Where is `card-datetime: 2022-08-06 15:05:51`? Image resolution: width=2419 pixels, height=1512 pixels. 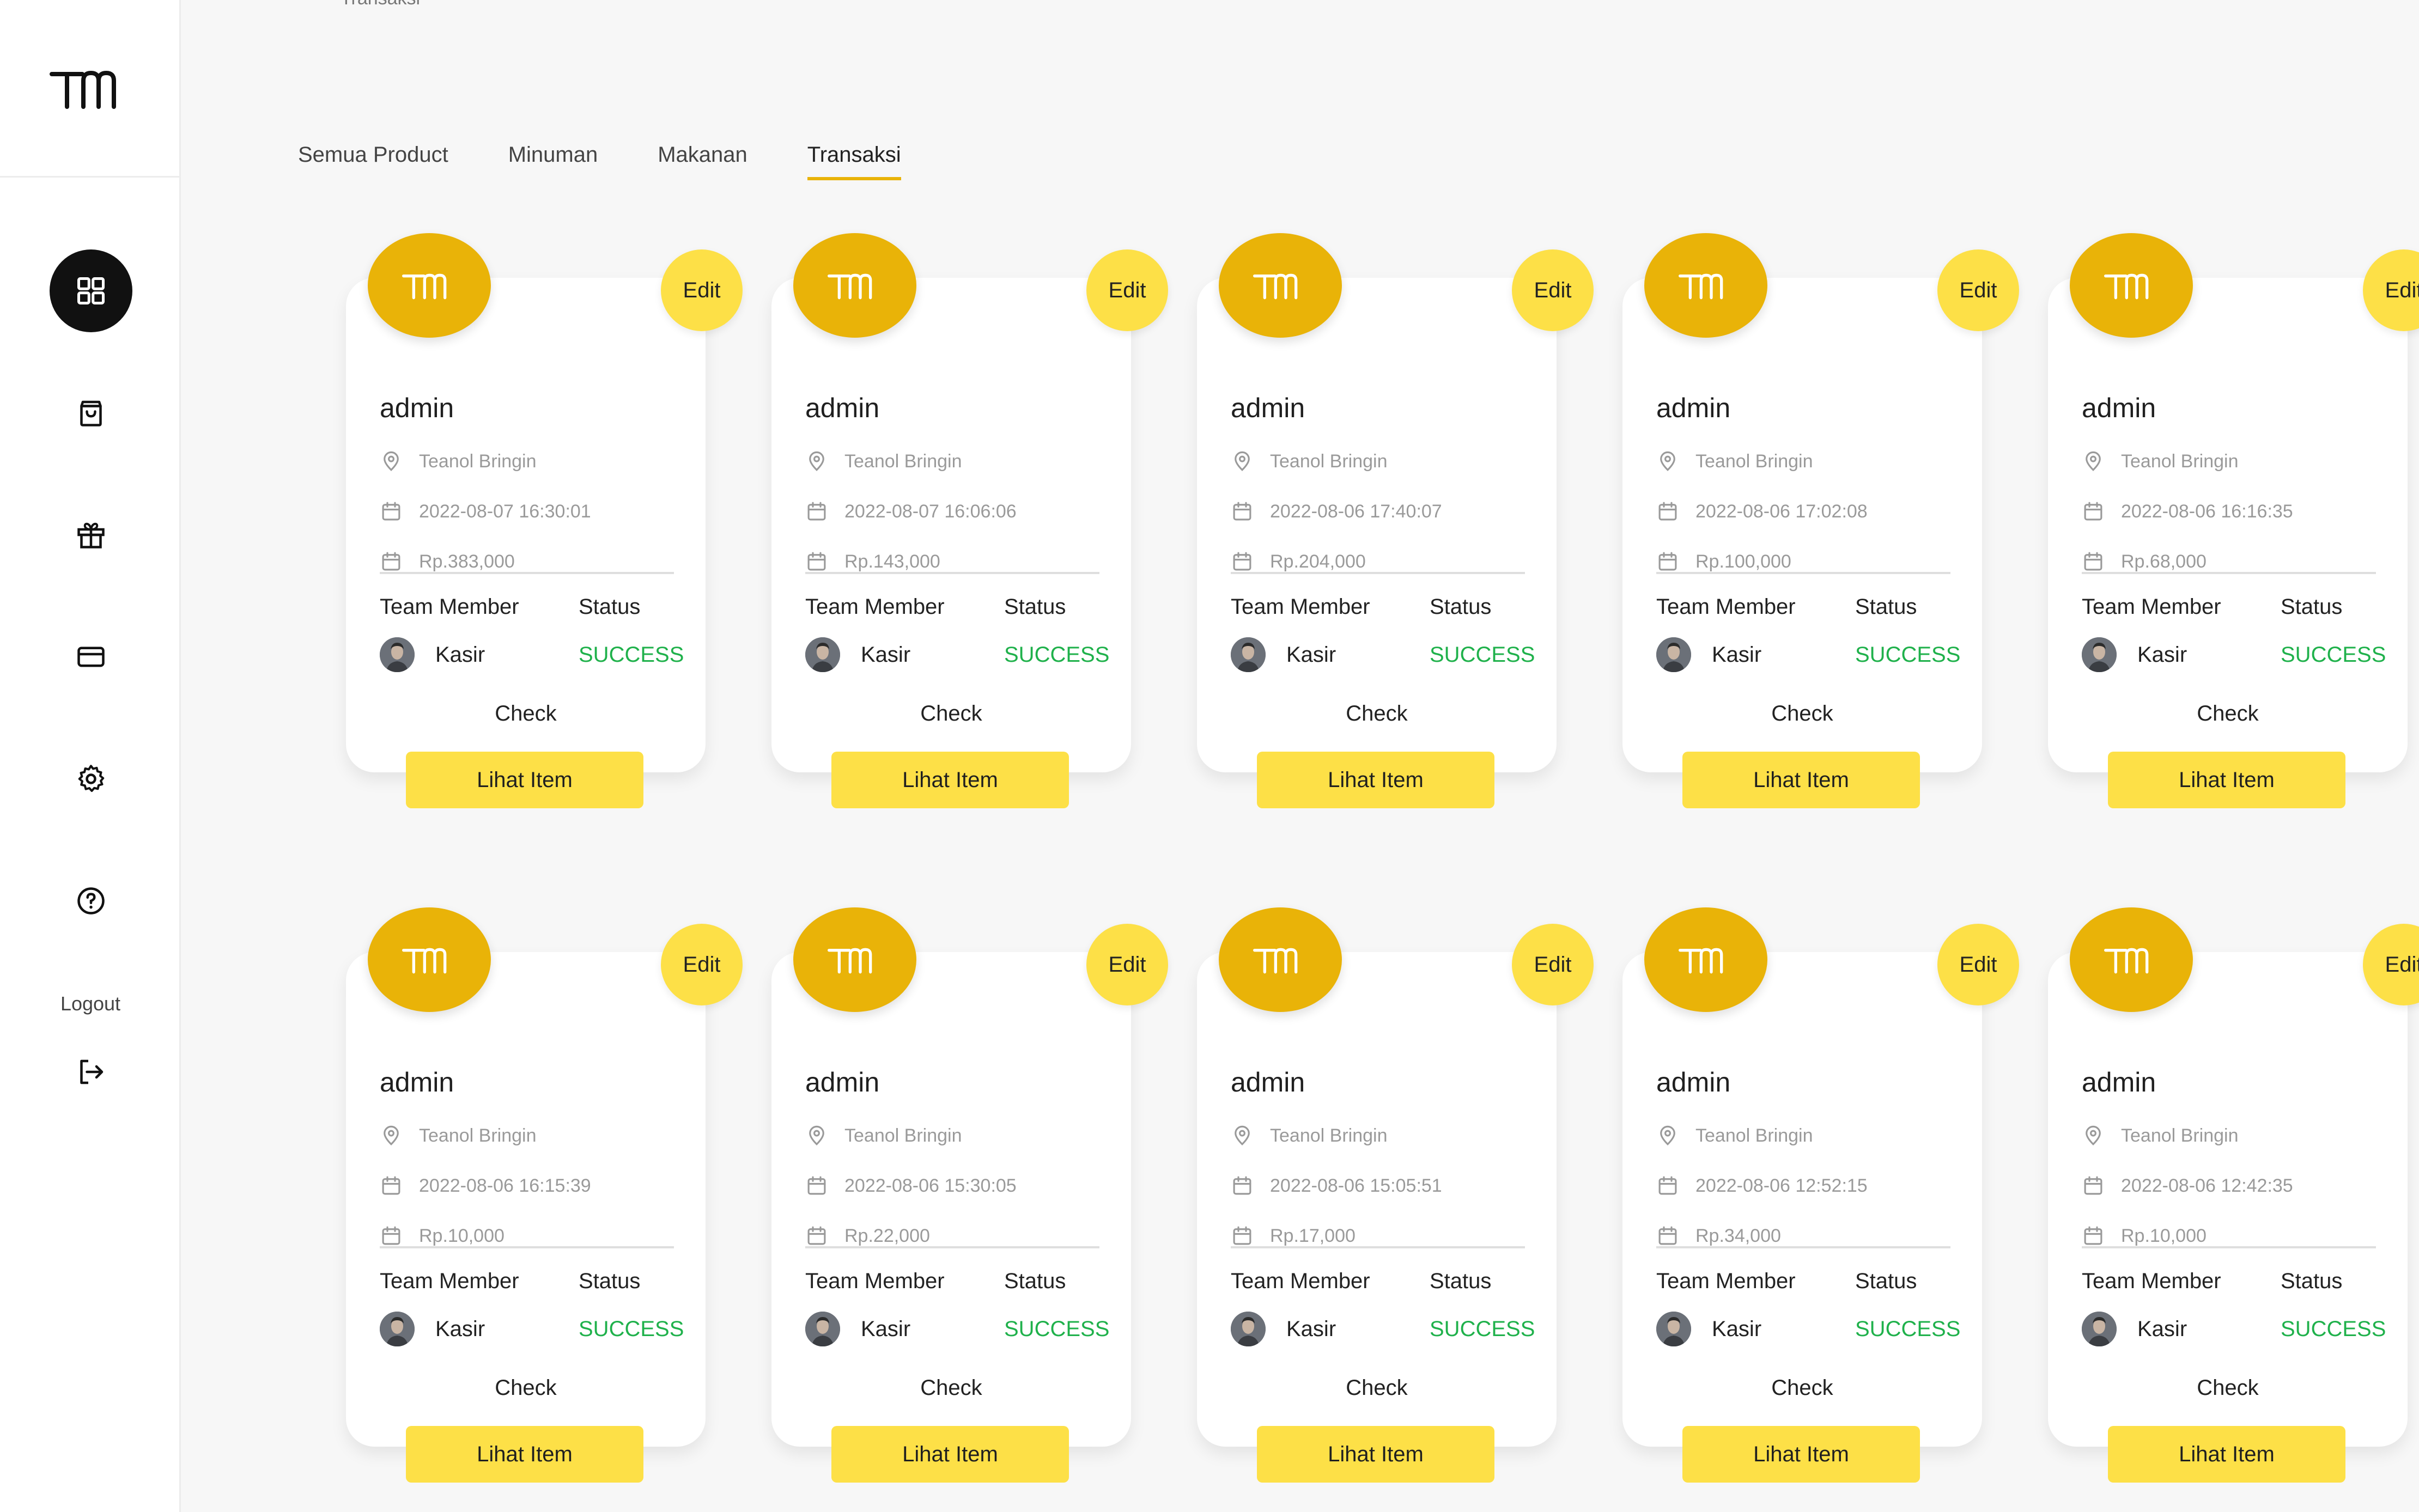 card-datetime: 2022-08-06 15:05:51 is located at coordinates (1336, 1185).